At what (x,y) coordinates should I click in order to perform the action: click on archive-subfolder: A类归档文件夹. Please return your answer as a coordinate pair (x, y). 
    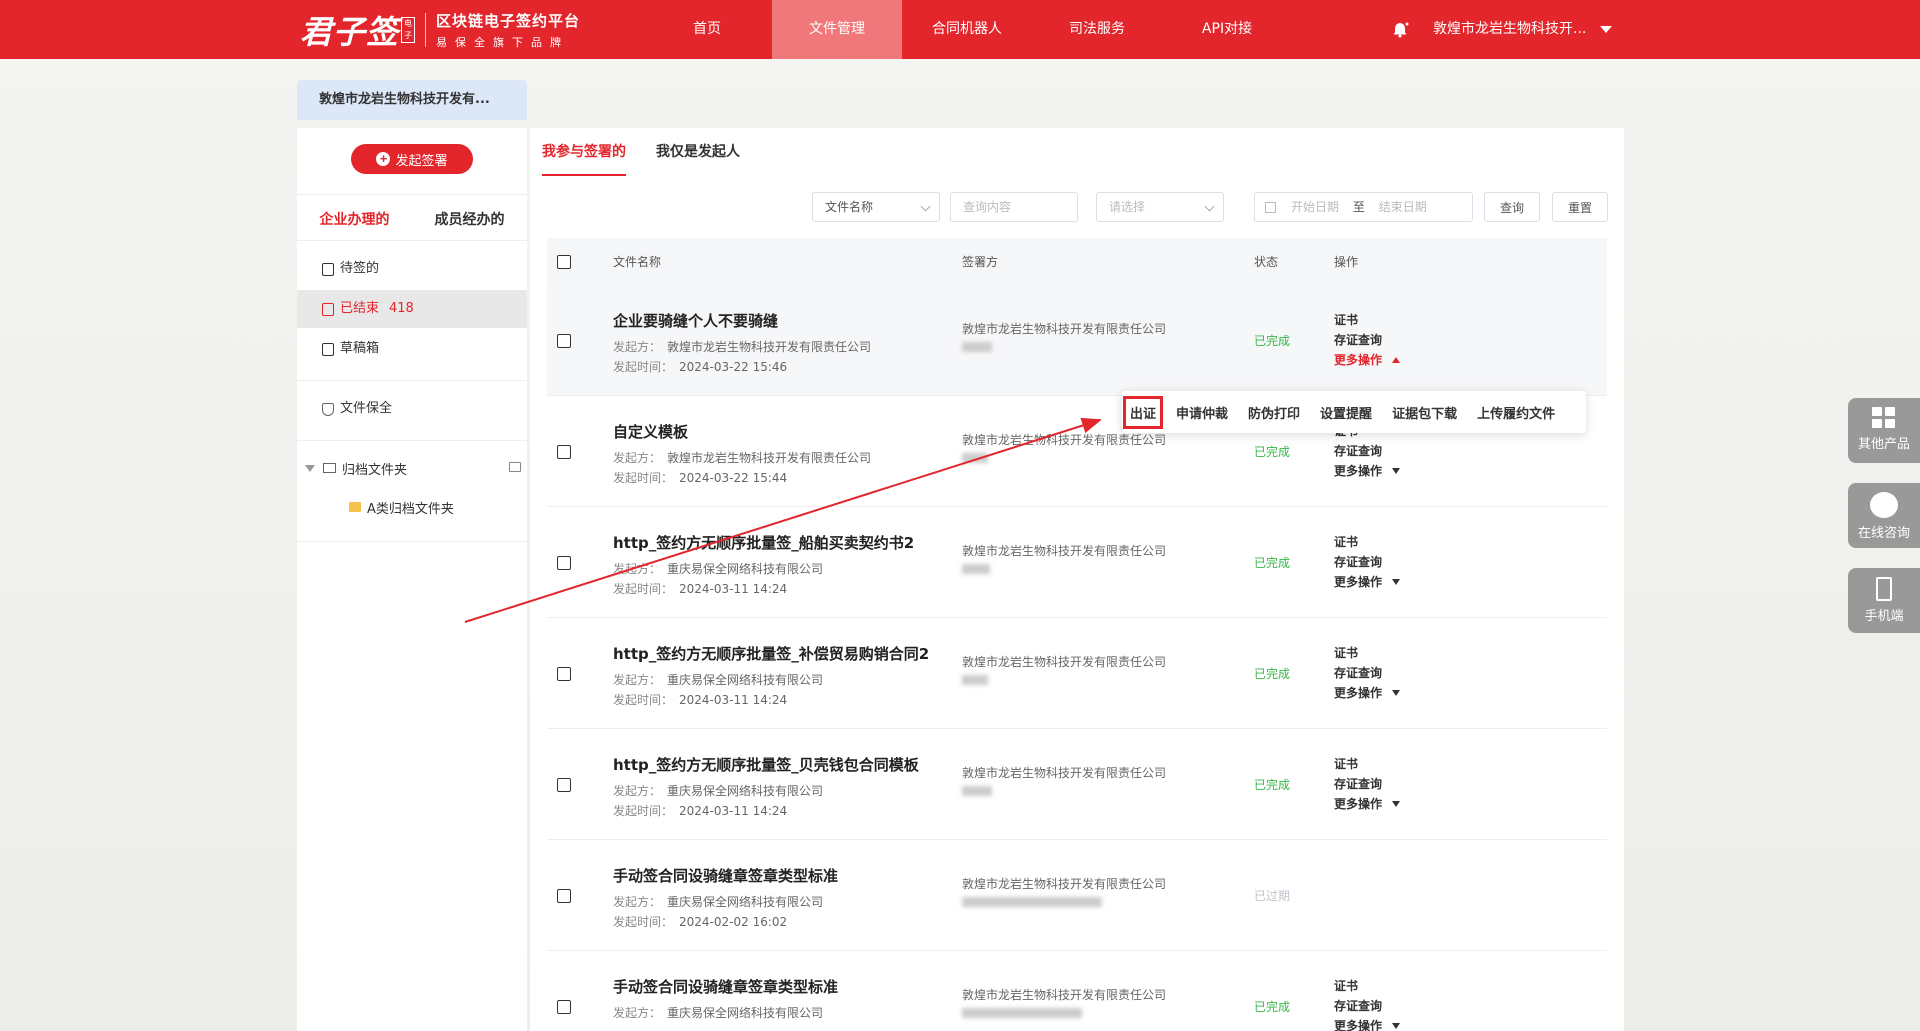
    Looking at the image, I should click on (412, 507).